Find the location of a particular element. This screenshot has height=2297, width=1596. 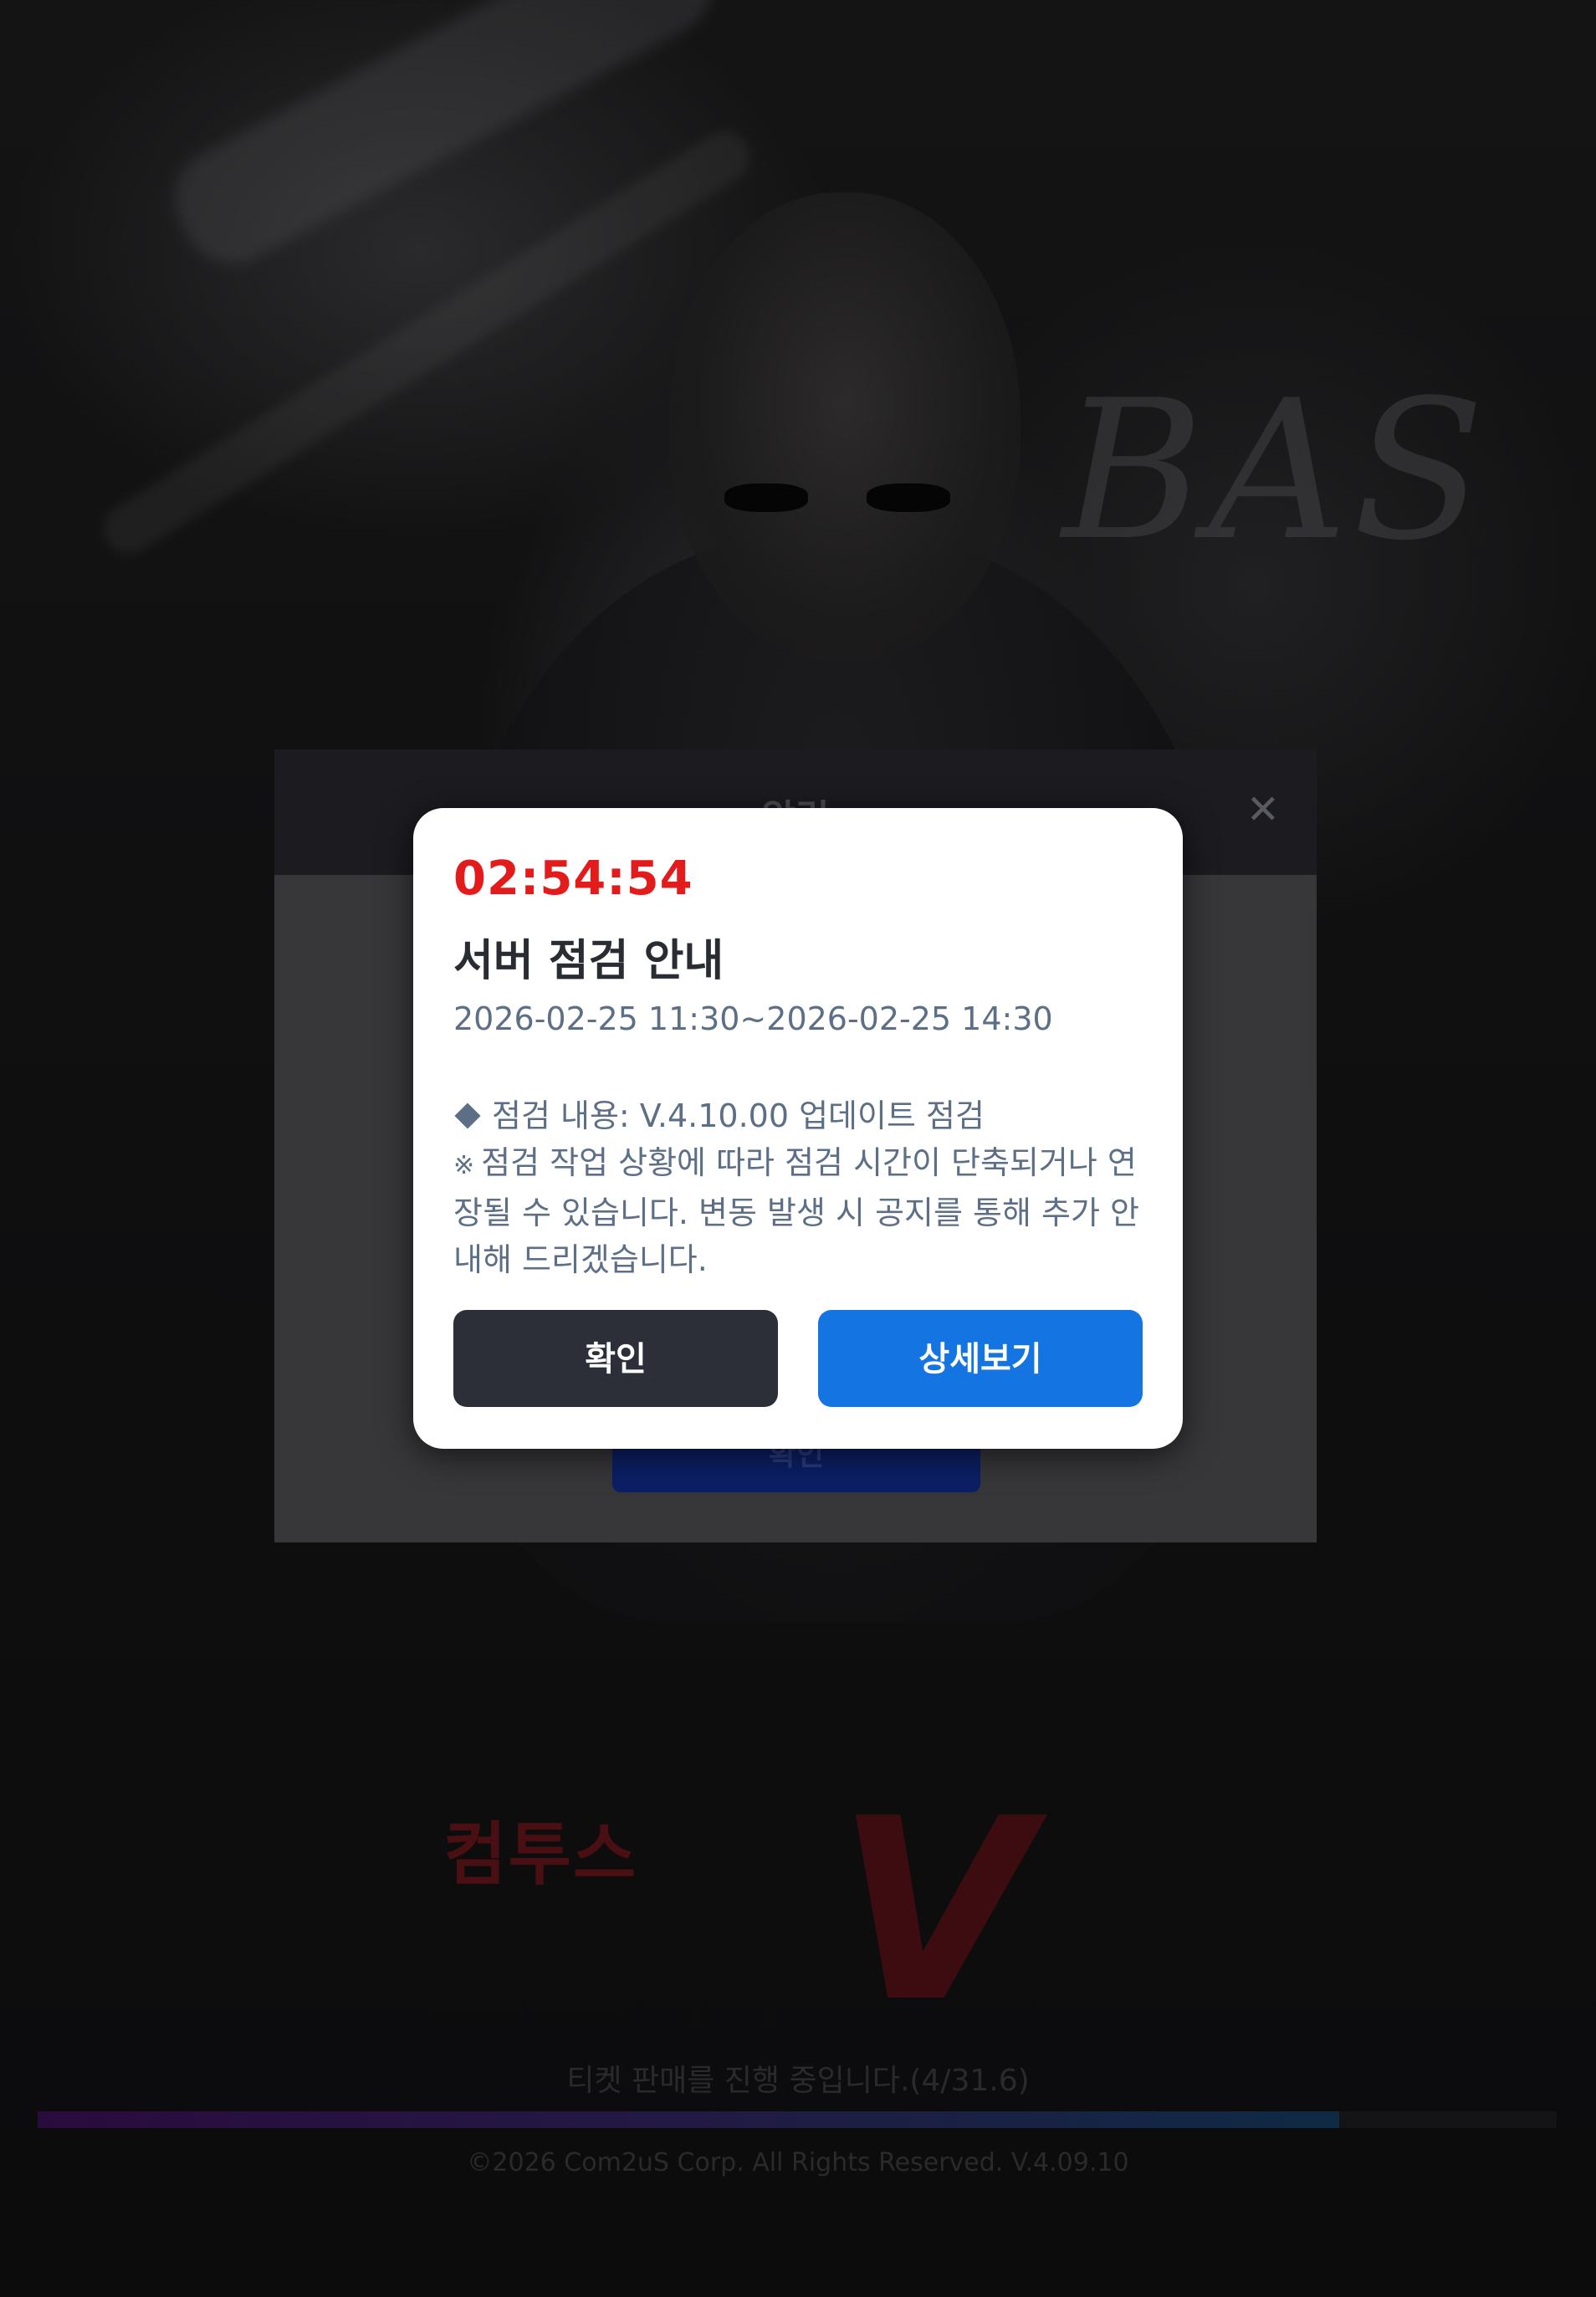

reference-mark-icon: ※ is located at coordinates (464, 1165).